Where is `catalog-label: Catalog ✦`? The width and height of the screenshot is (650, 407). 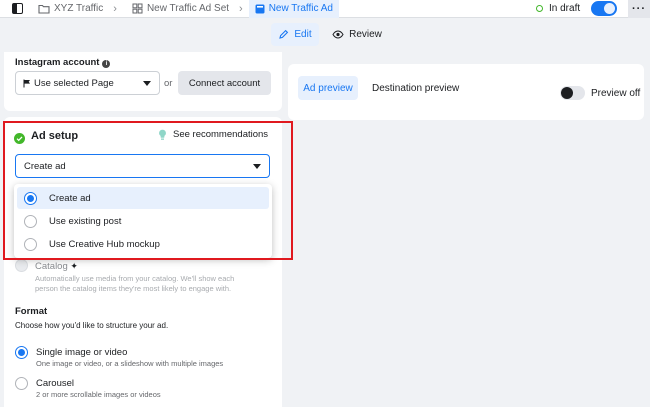 catalog-label: Catalog ✦ is located at coordinates (56, 266).